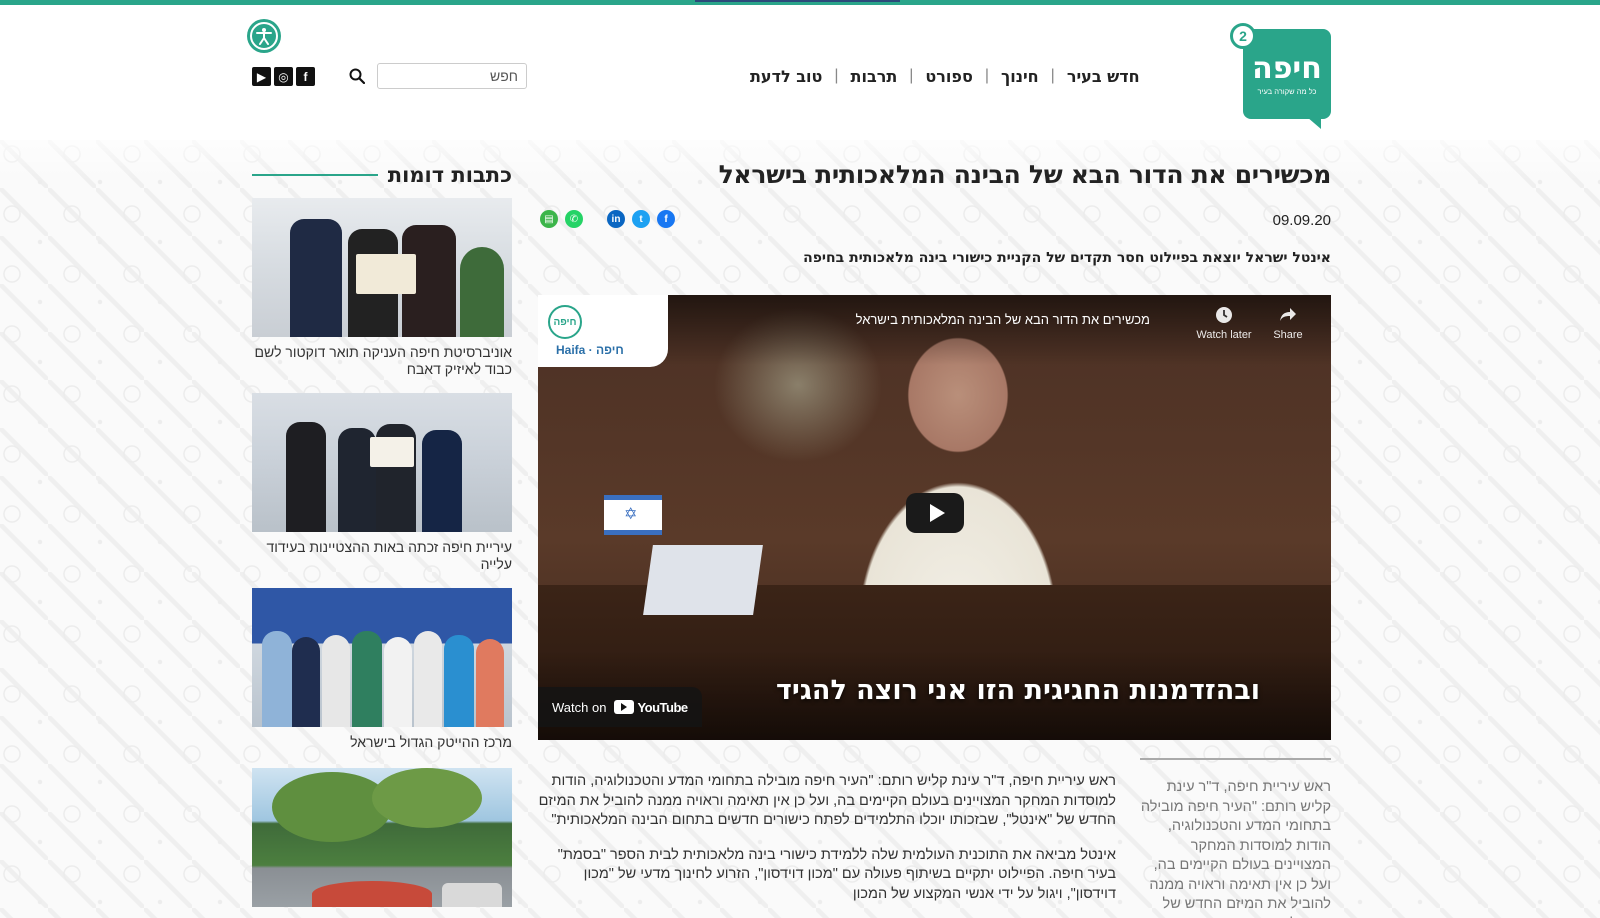 This screenshot has width=1600, height=918. I want to click on search-bar, so click(436, 76).